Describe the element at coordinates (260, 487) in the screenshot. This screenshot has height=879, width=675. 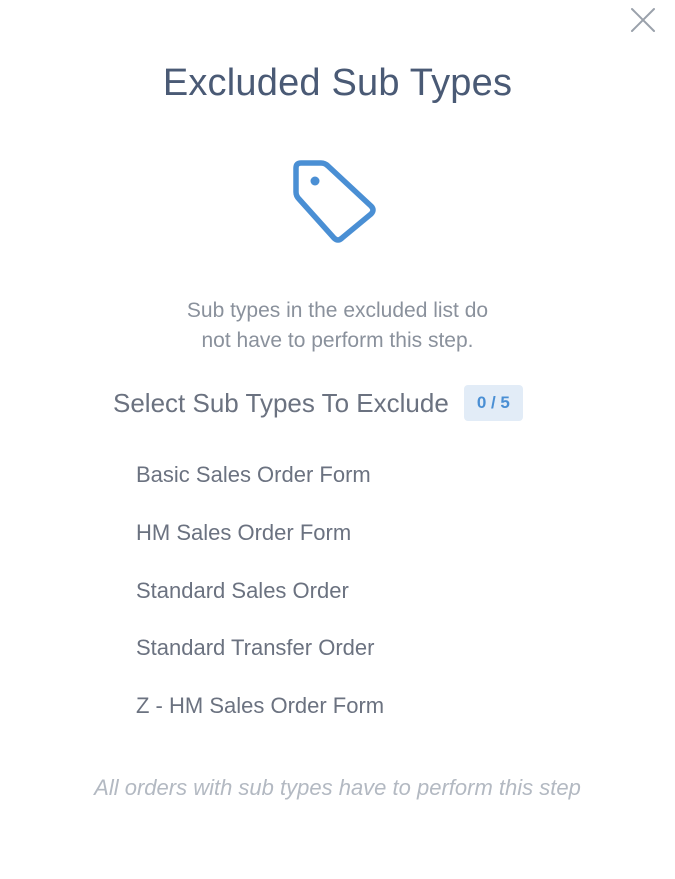
I see `subtype-item-basic-sales-order-form: Basic Sales Order Form` at that location.